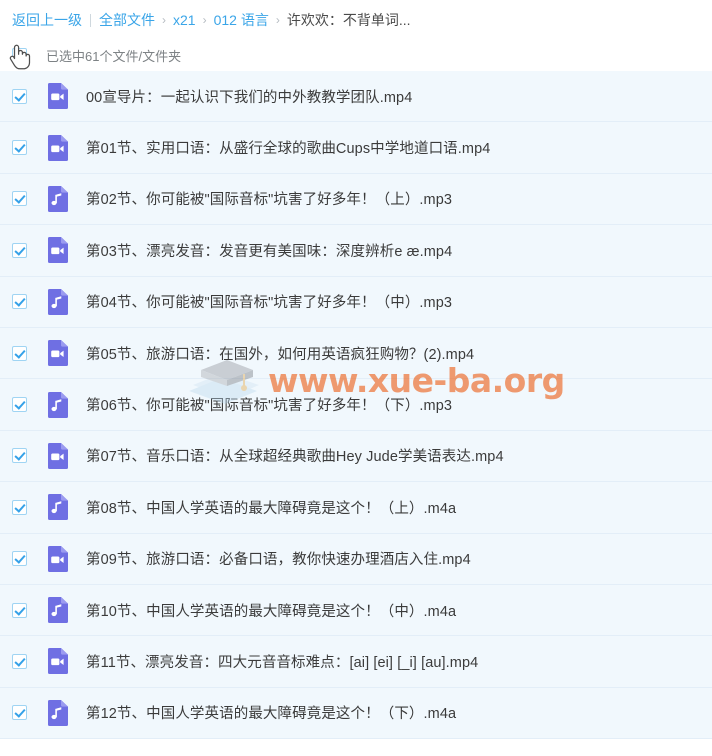 This screenshot has width=712, height=756. What do you see at coordinates (269, 301) in the screenshot?
I see `file-name-label: 第04节、你可能被"国际音标"坑害了好多年！（中）.mp3` at bounding box center [269, 301].